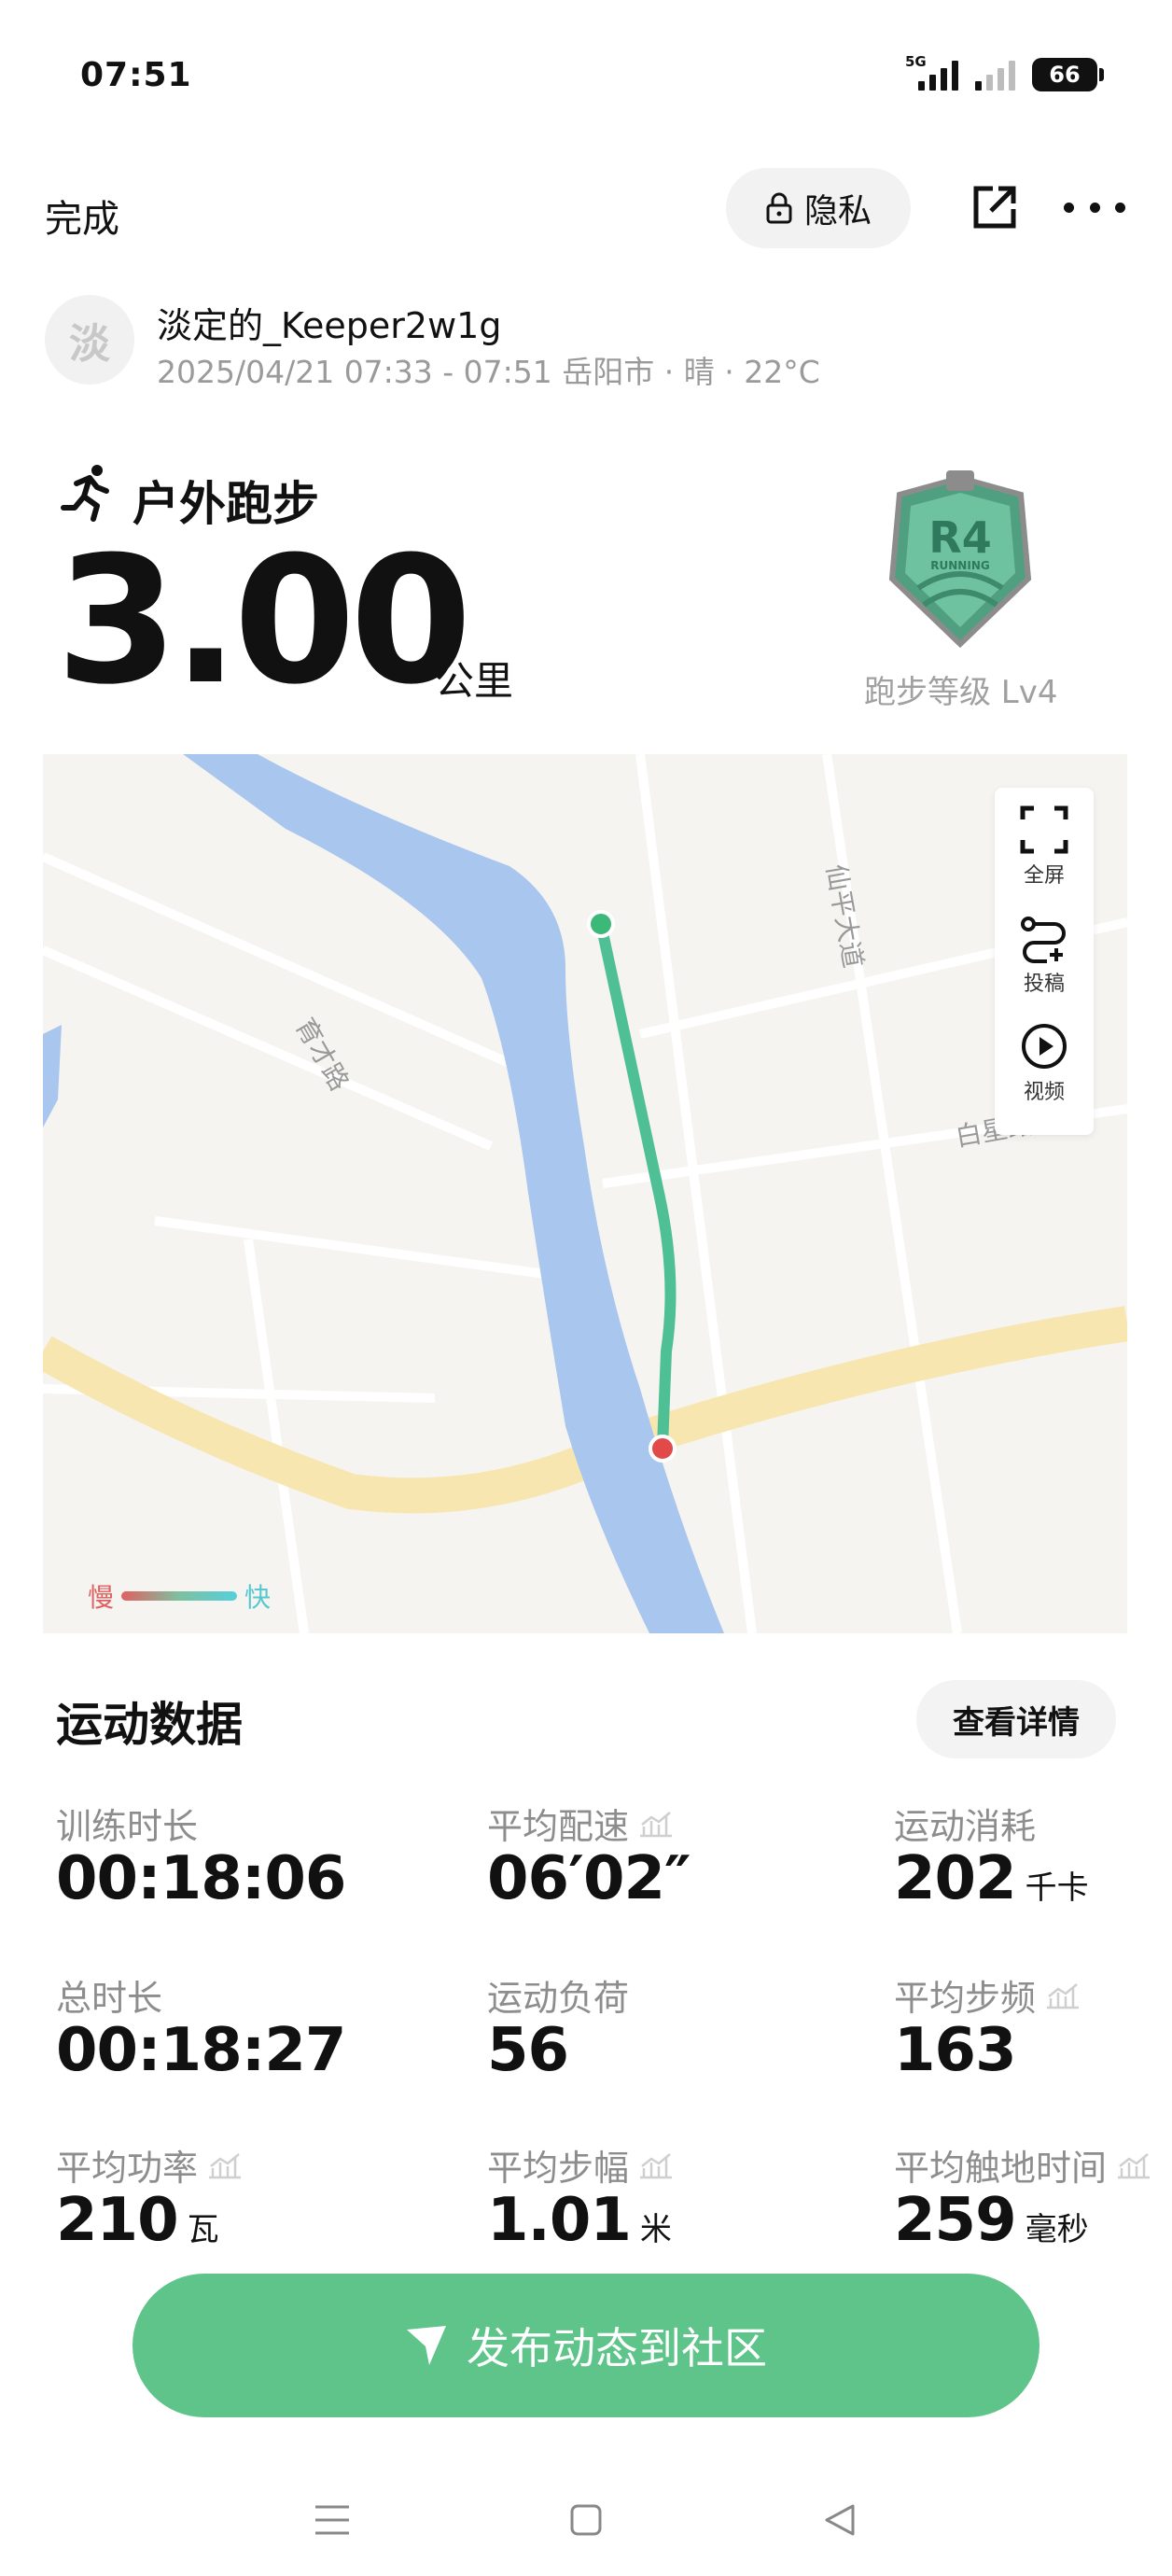 The image size is (1172, 2576). I want to click on badge-label: 跑步等级 Lv4, so click(961, 692).